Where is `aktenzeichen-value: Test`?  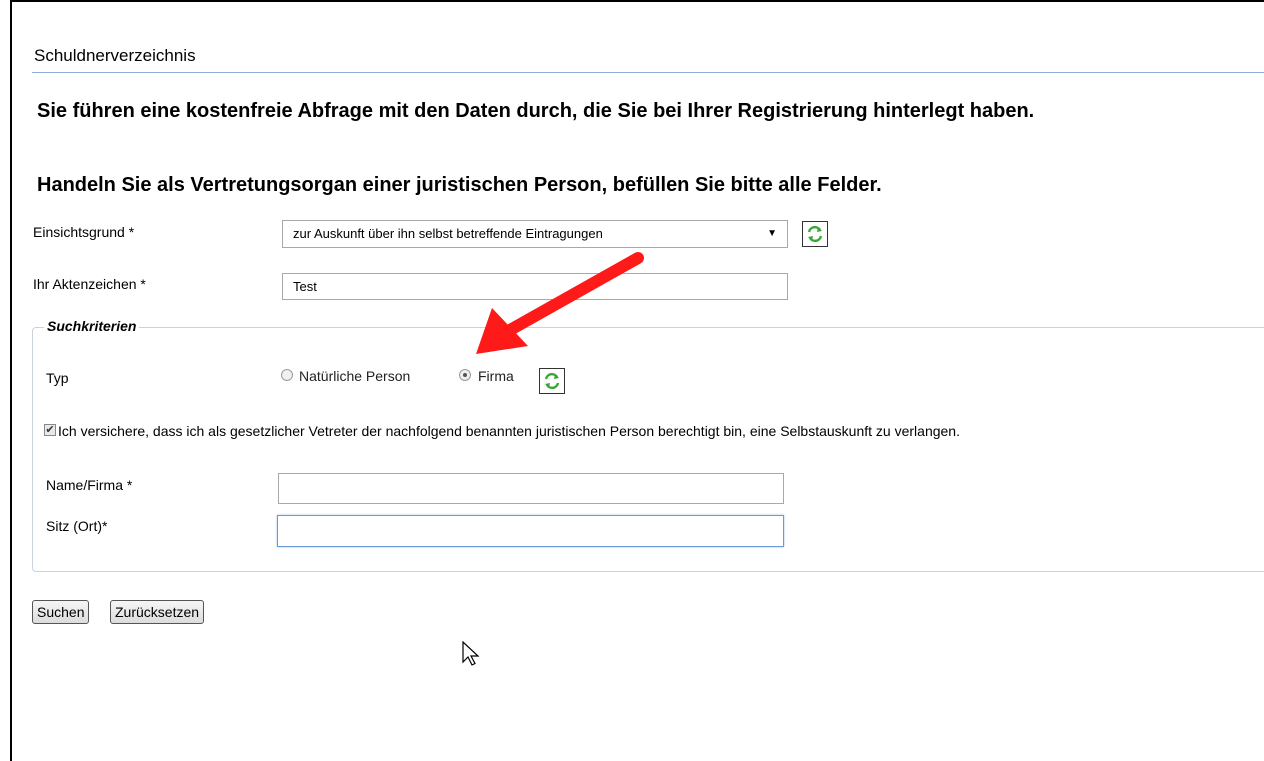 aktenzeichen-value: Test is located at coordinates (305, 286).